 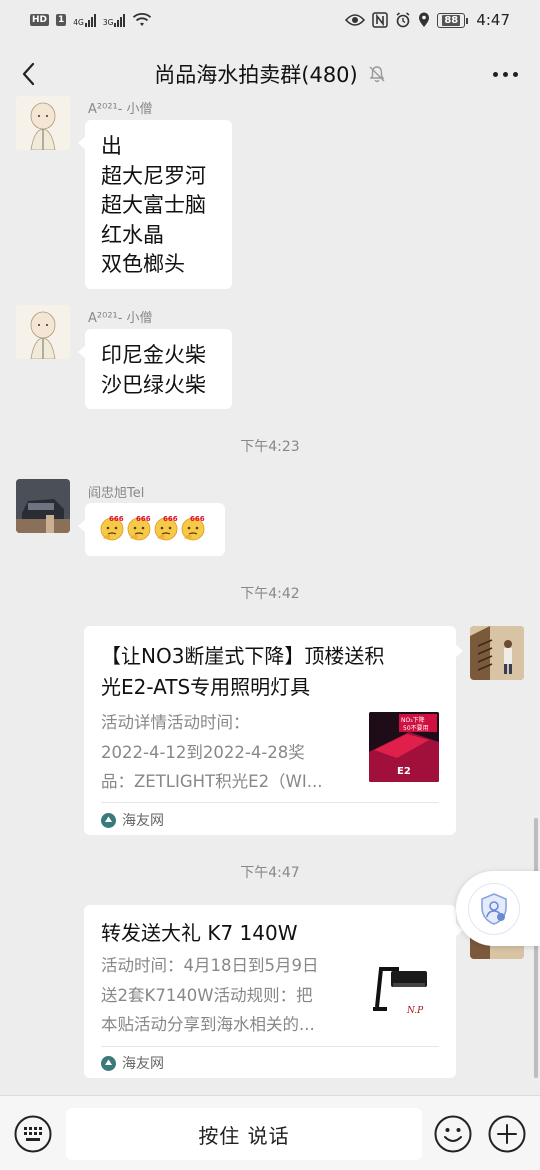 I want to click on k7-light-thumbnail: N.P, so click(x=404, y=990).